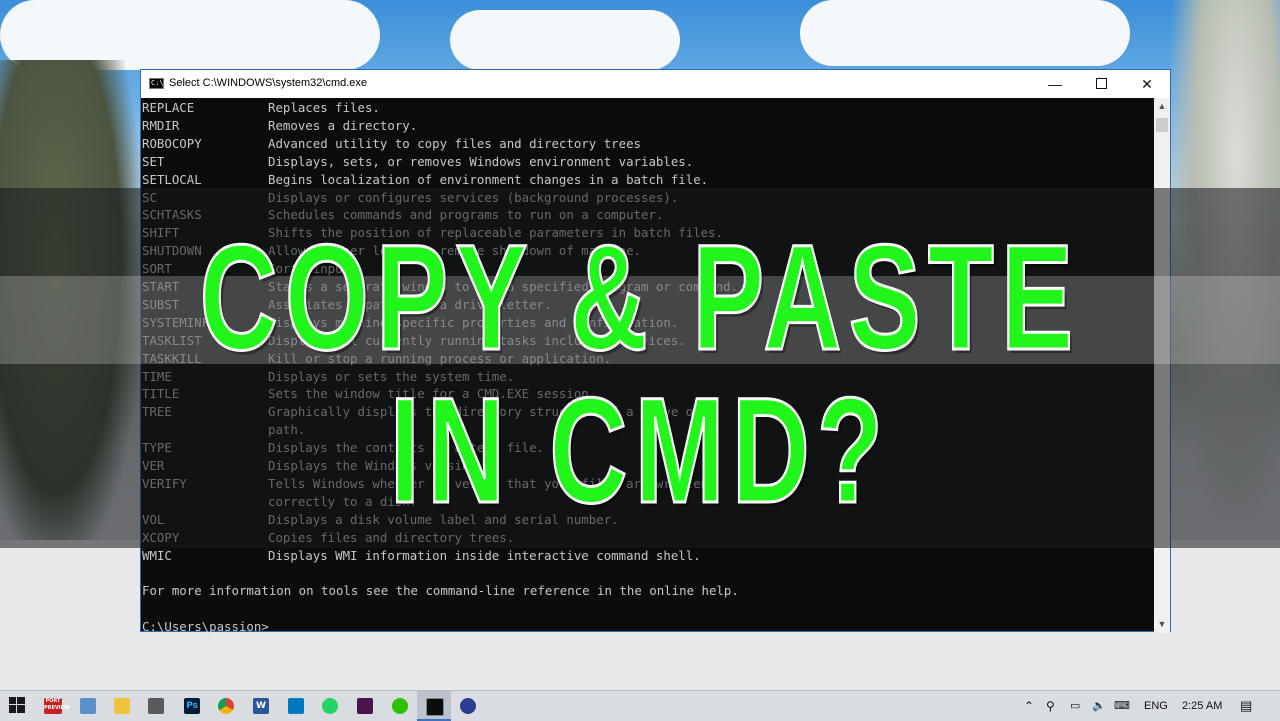 This screenshot has width=1280, height=721. What do you see at coordinates (1055, 84) in the screenshot?
I see `minimize-button: —` at bounding box center [1055, 84].